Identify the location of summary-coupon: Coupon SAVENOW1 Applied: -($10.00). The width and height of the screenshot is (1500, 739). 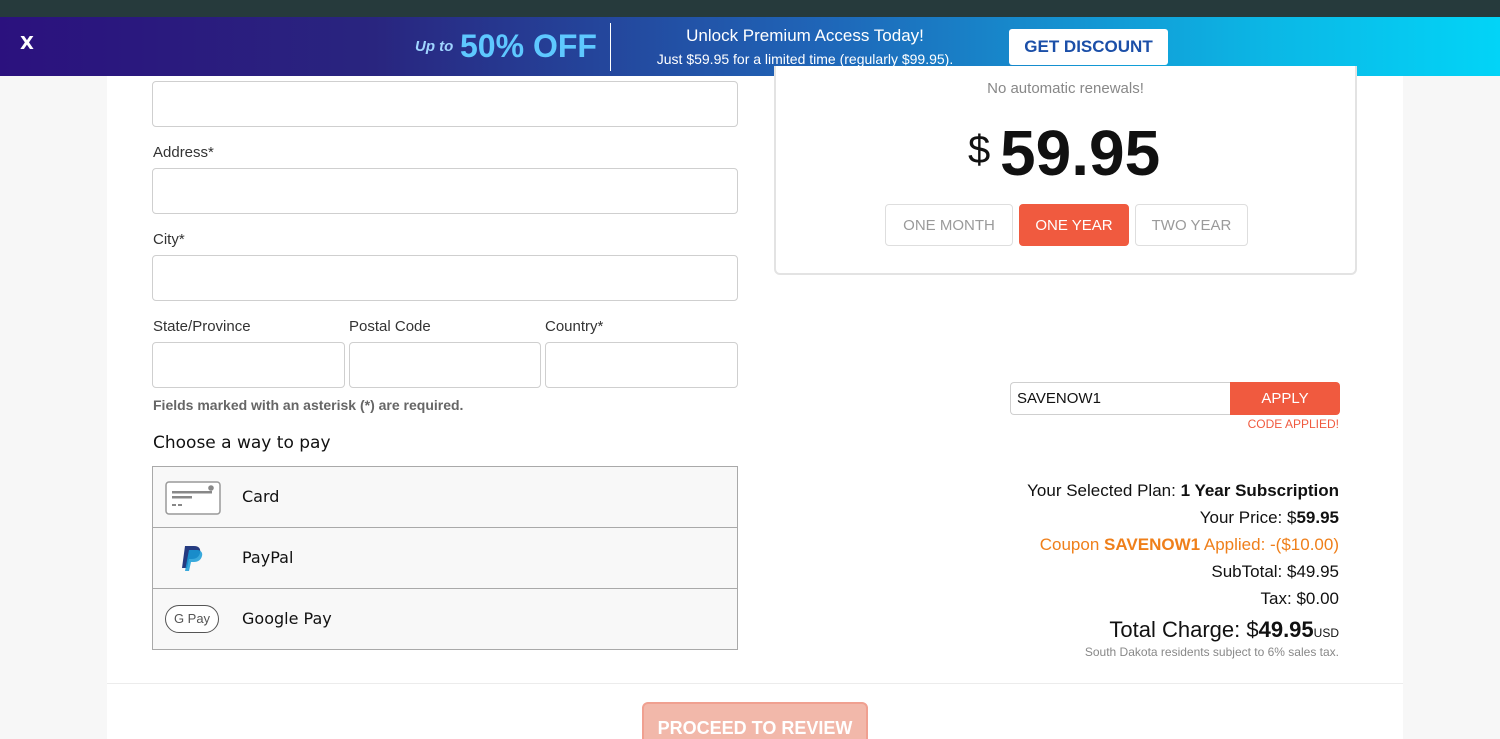
(1189, 545).